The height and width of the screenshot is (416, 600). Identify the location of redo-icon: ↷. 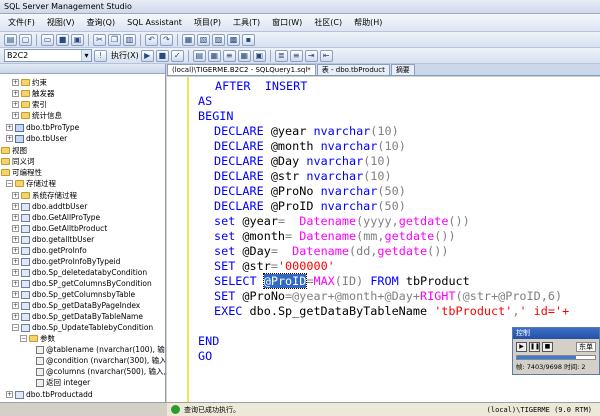
(166, 39).